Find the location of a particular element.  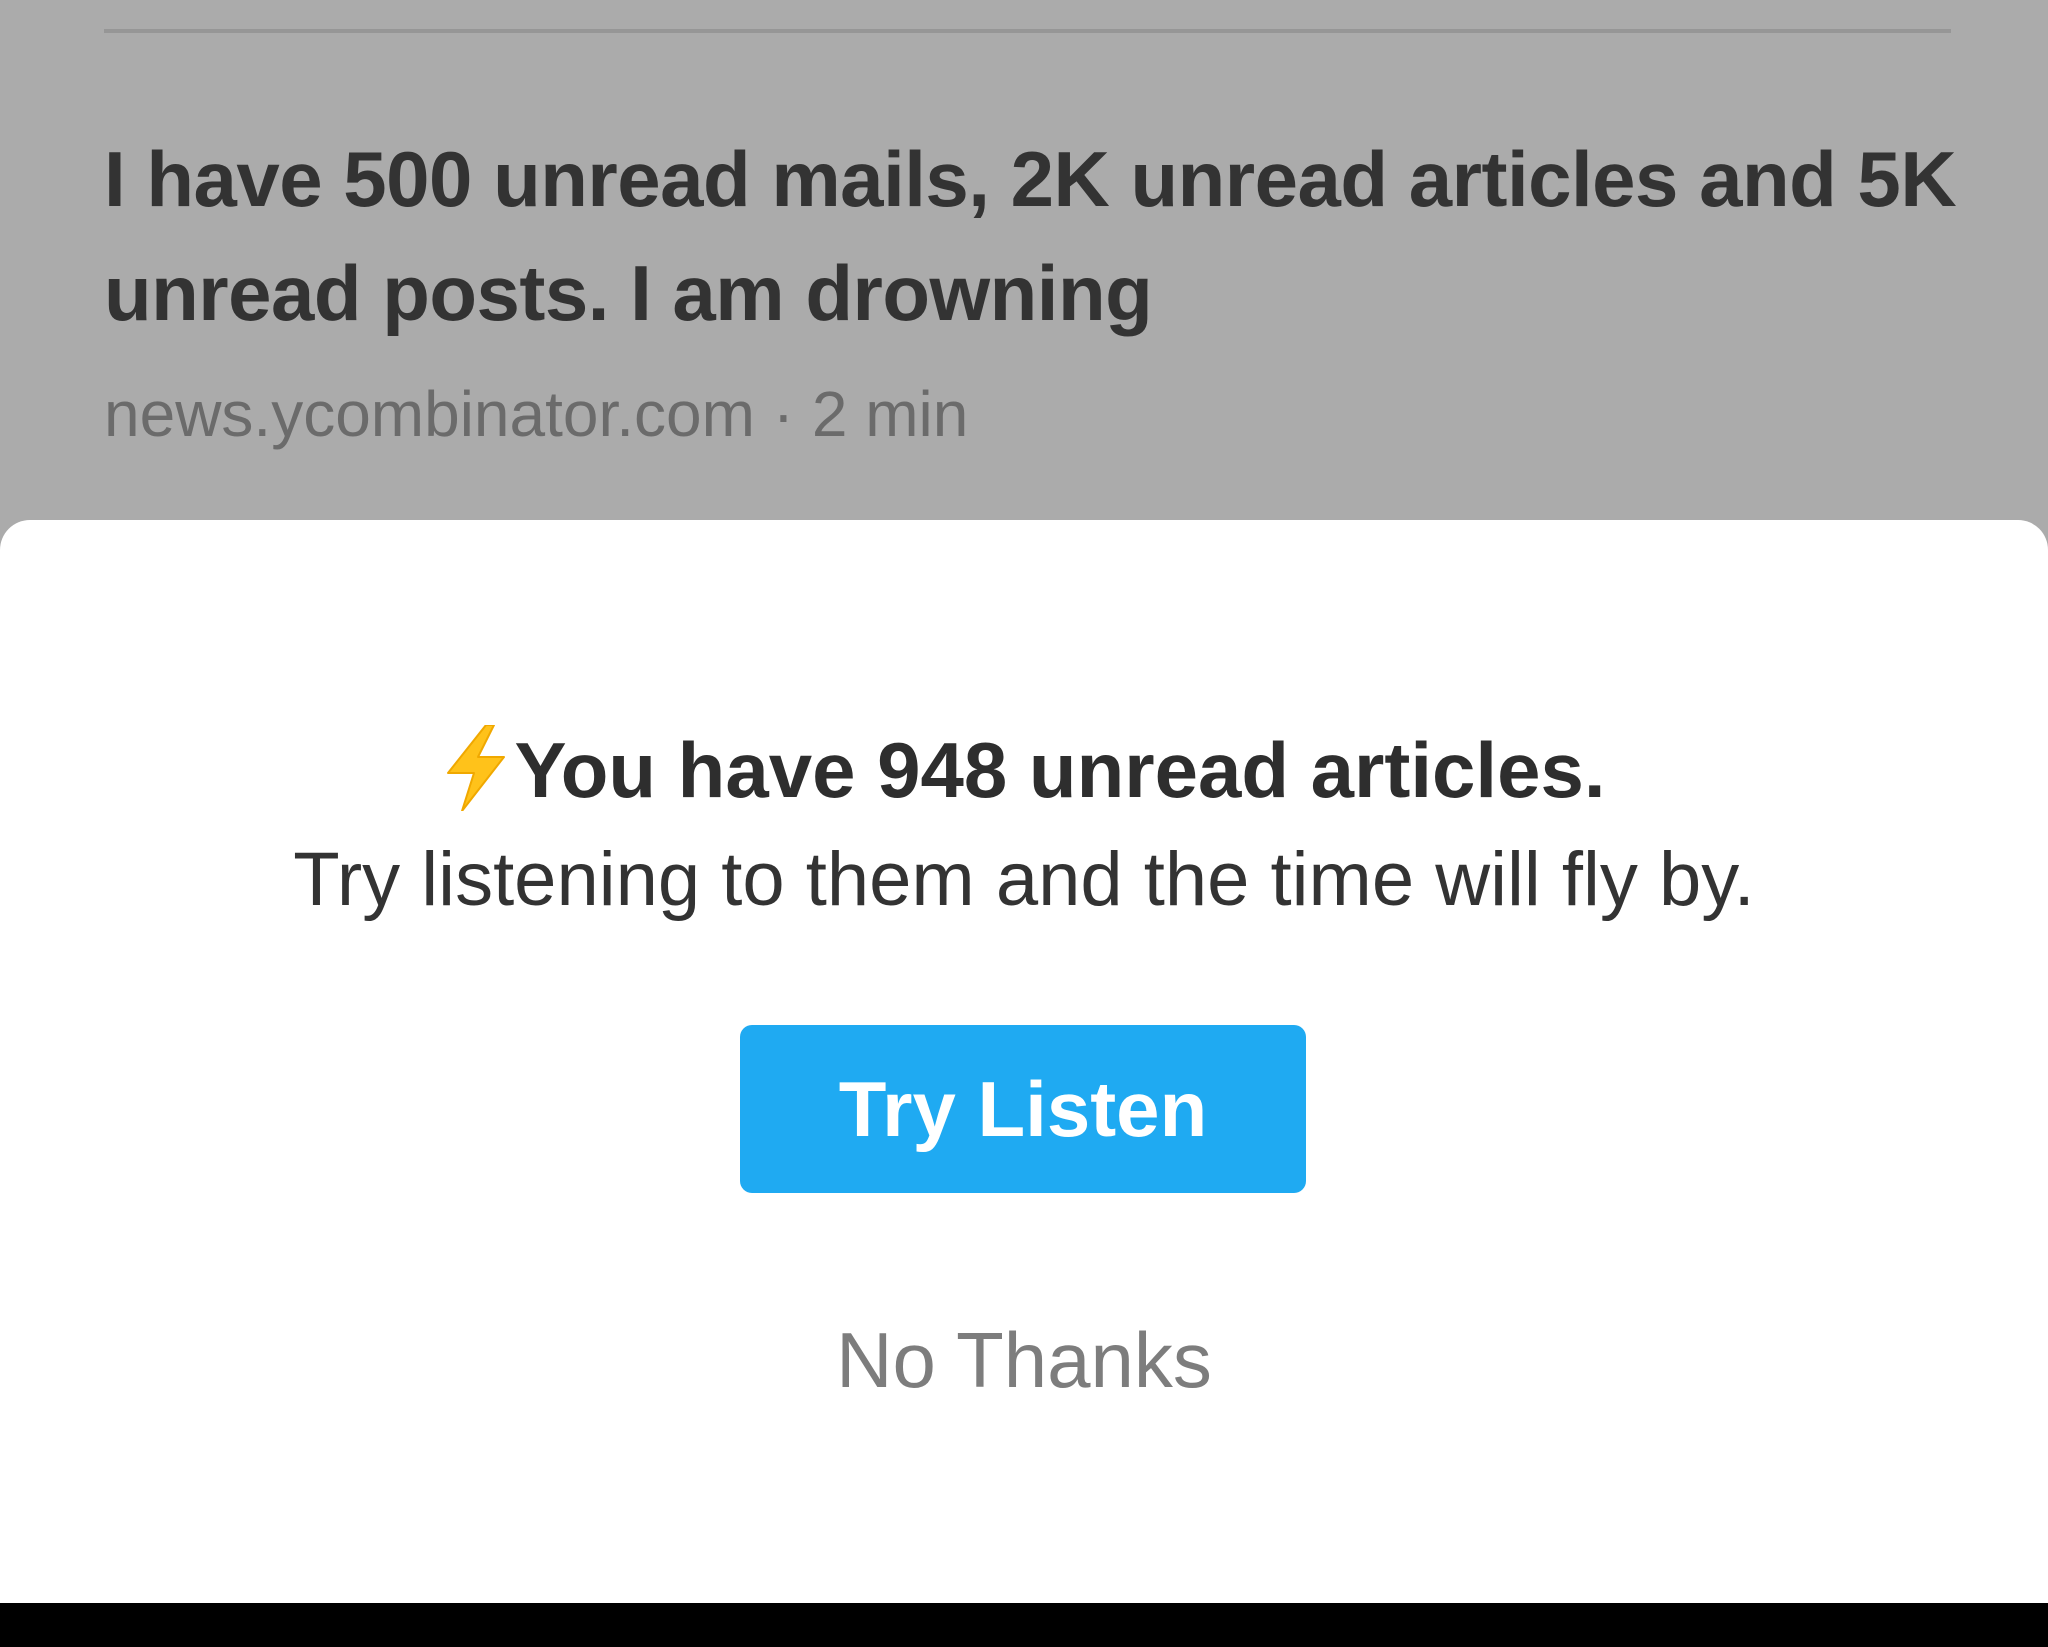

list-divider is located at coordinates (1027, 31).